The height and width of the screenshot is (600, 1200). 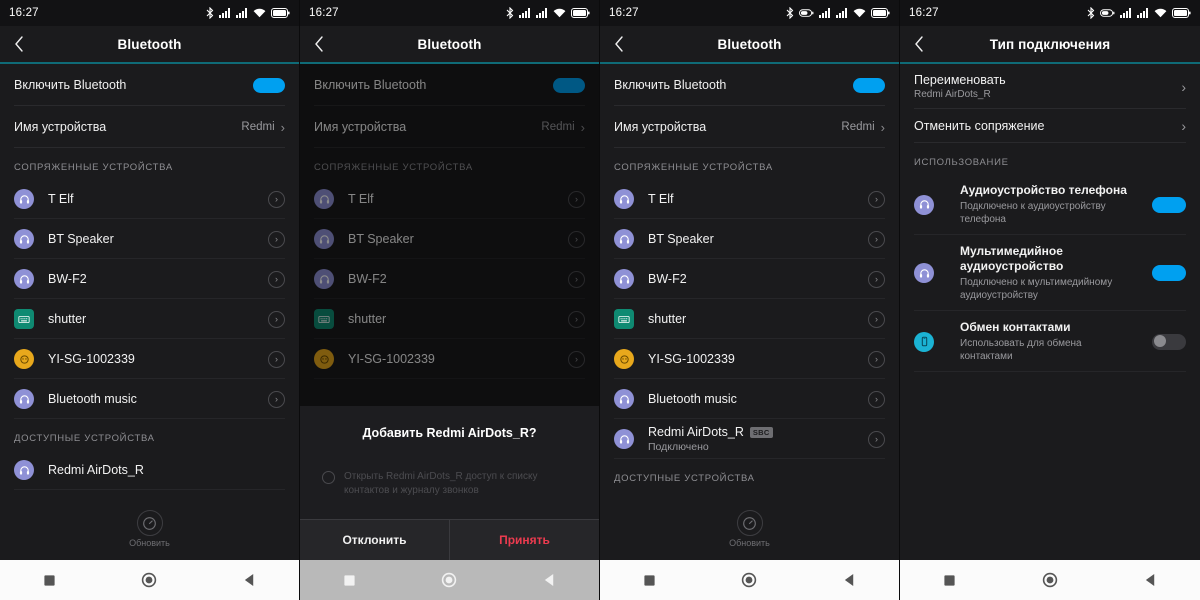 I want to click on device-name: shutter, so click(x=667, y=319).